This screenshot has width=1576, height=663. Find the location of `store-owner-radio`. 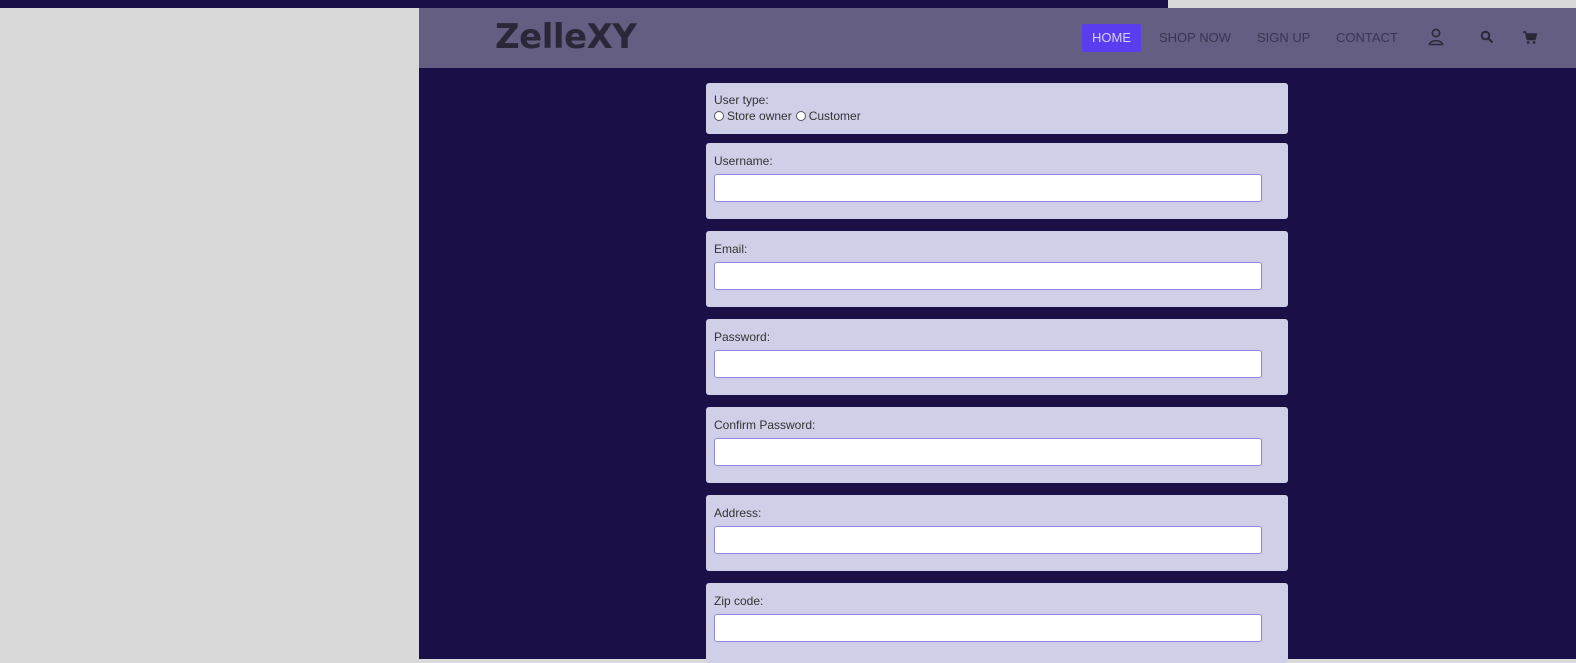

store-owner-radio is located at coordinates (719, 116).